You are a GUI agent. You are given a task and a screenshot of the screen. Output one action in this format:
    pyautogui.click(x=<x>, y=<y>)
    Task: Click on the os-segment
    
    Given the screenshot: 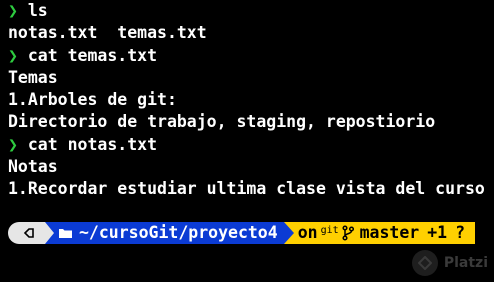 What is the action you would take?
    pyautogui.click(x=26, y=233)
    